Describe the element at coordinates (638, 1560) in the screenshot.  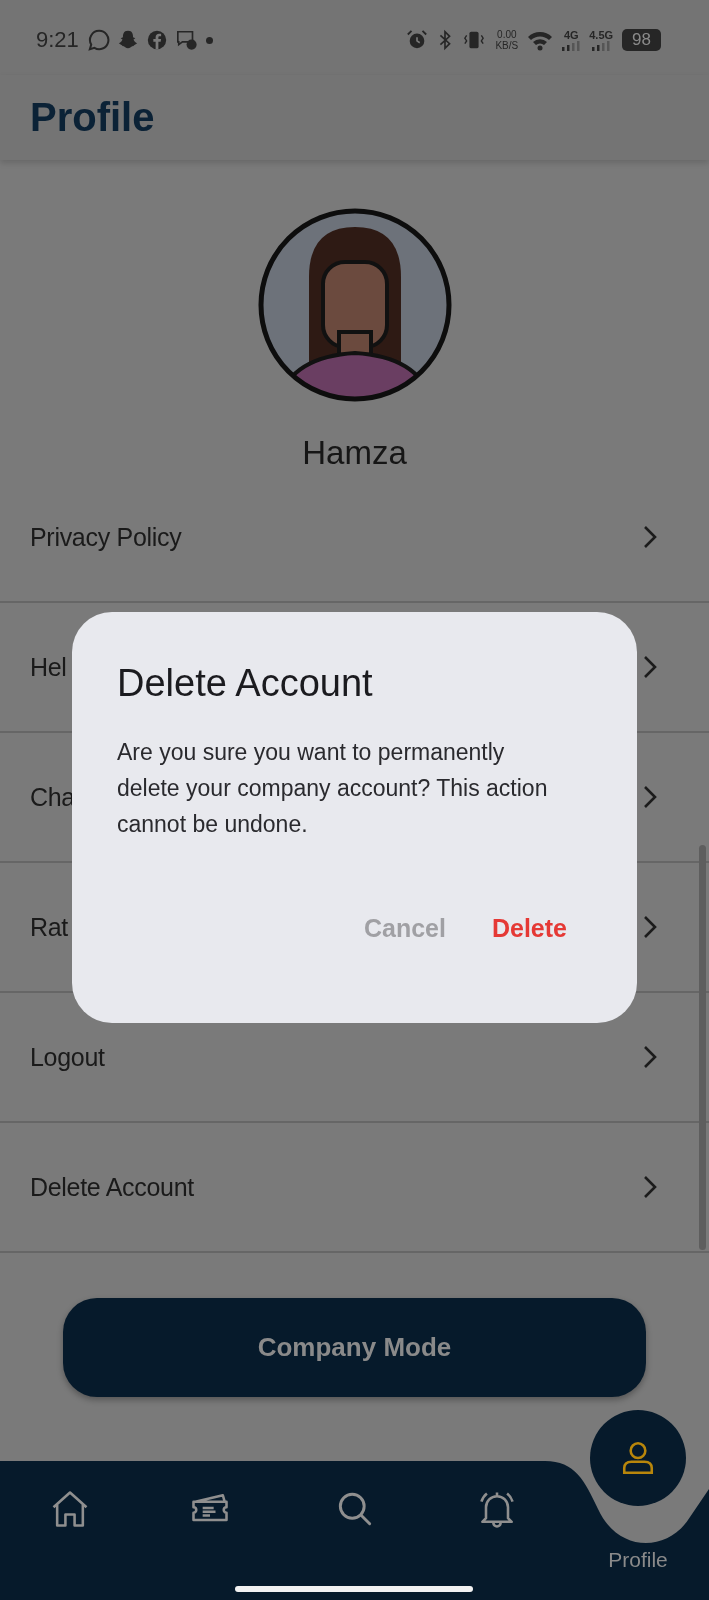
I see `tab-label: Profile` at that location.